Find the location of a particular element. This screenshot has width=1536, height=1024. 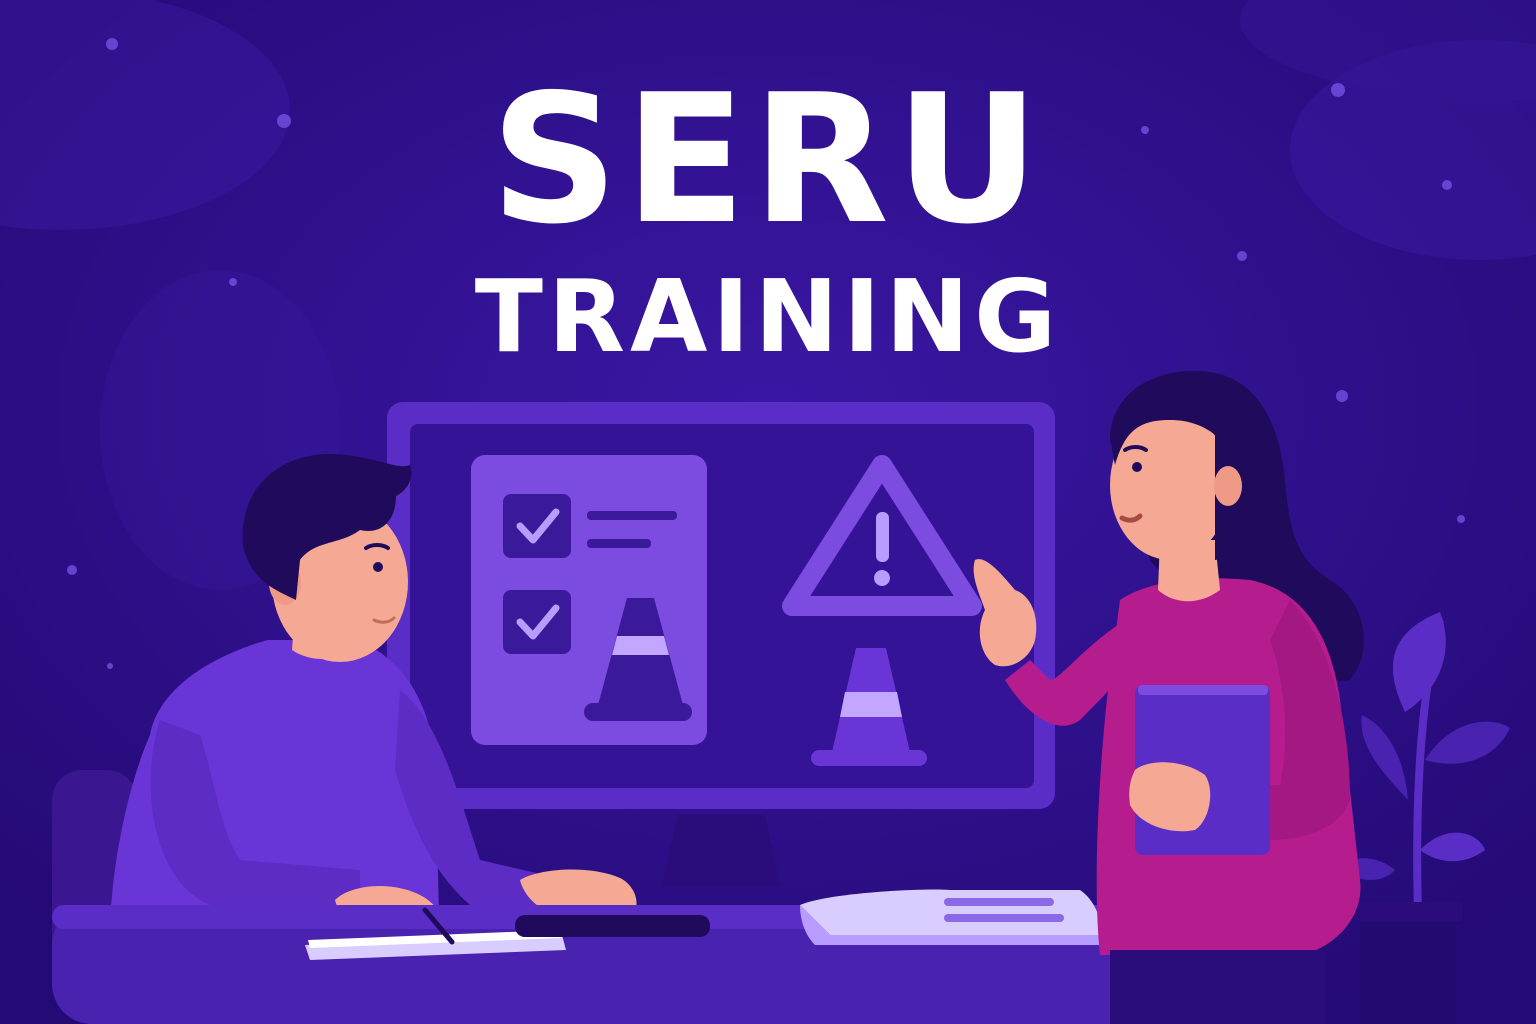

title-seru: SERU is located at coordinates (768, 159).